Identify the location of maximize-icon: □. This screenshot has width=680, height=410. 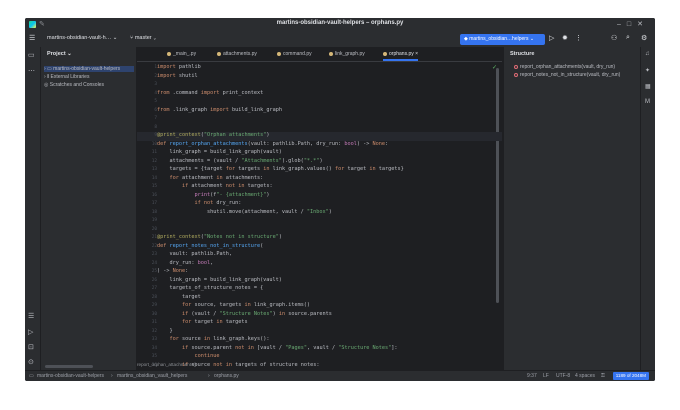
(632, 24).